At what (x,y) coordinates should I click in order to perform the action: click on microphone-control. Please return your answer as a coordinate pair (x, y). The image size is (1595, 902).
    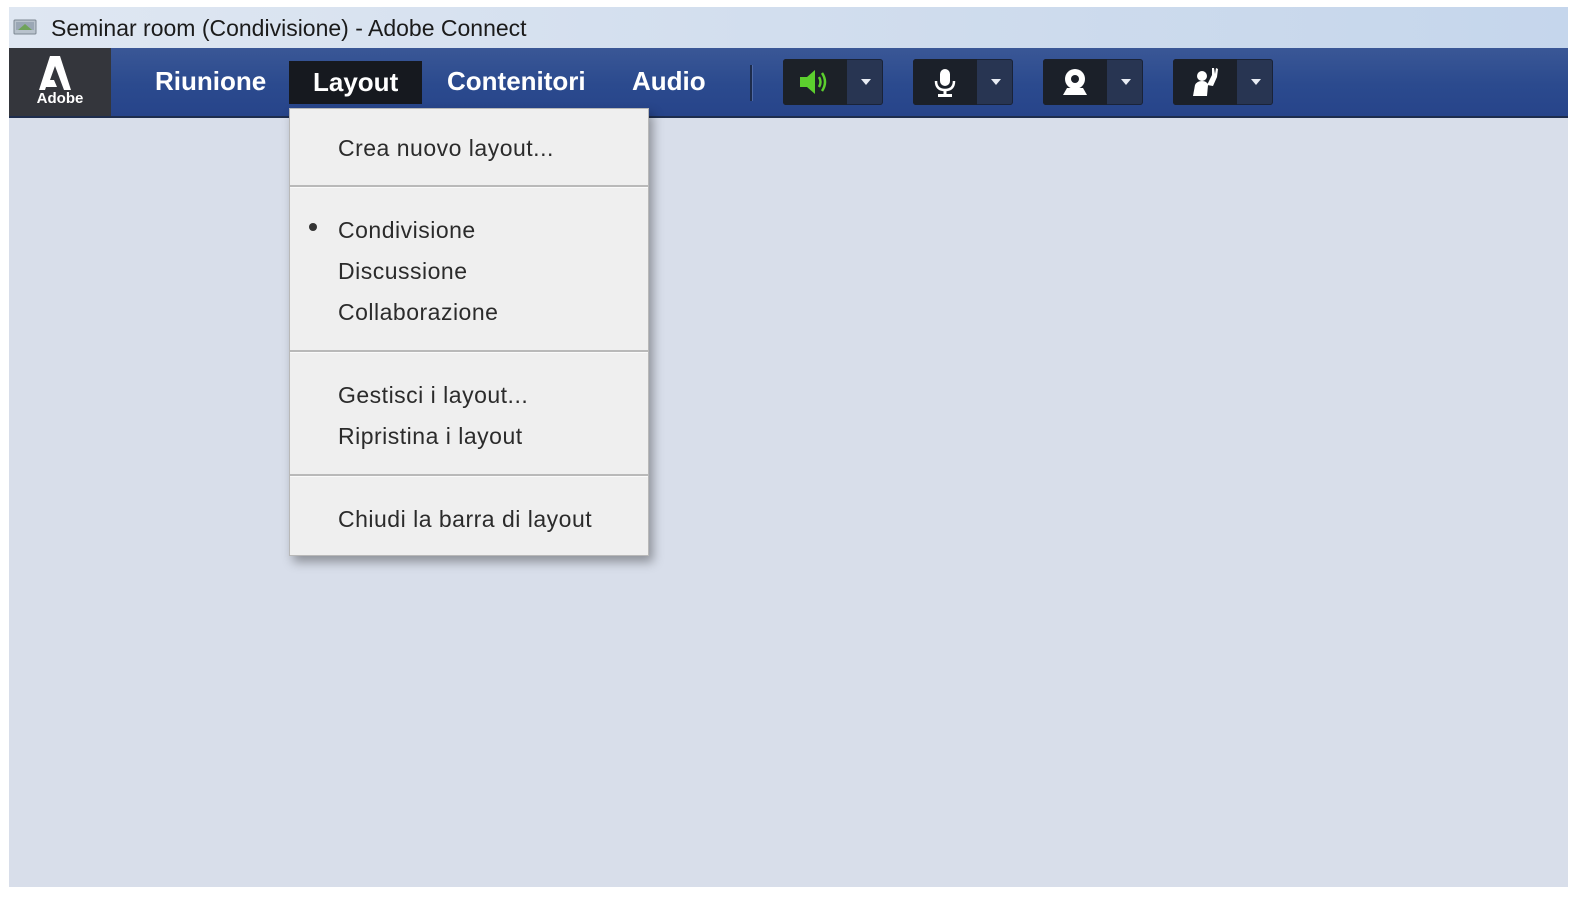
    Looking at the image, I should click on (963, 82).